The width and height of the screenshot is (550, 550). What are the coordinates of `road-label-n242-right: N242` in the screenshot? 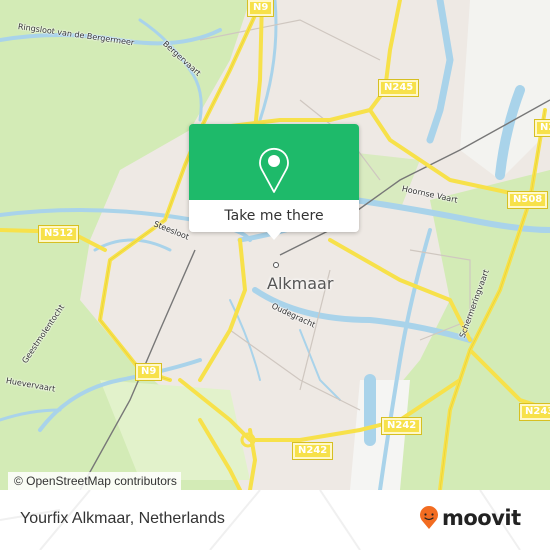 It's located at (401, 426).